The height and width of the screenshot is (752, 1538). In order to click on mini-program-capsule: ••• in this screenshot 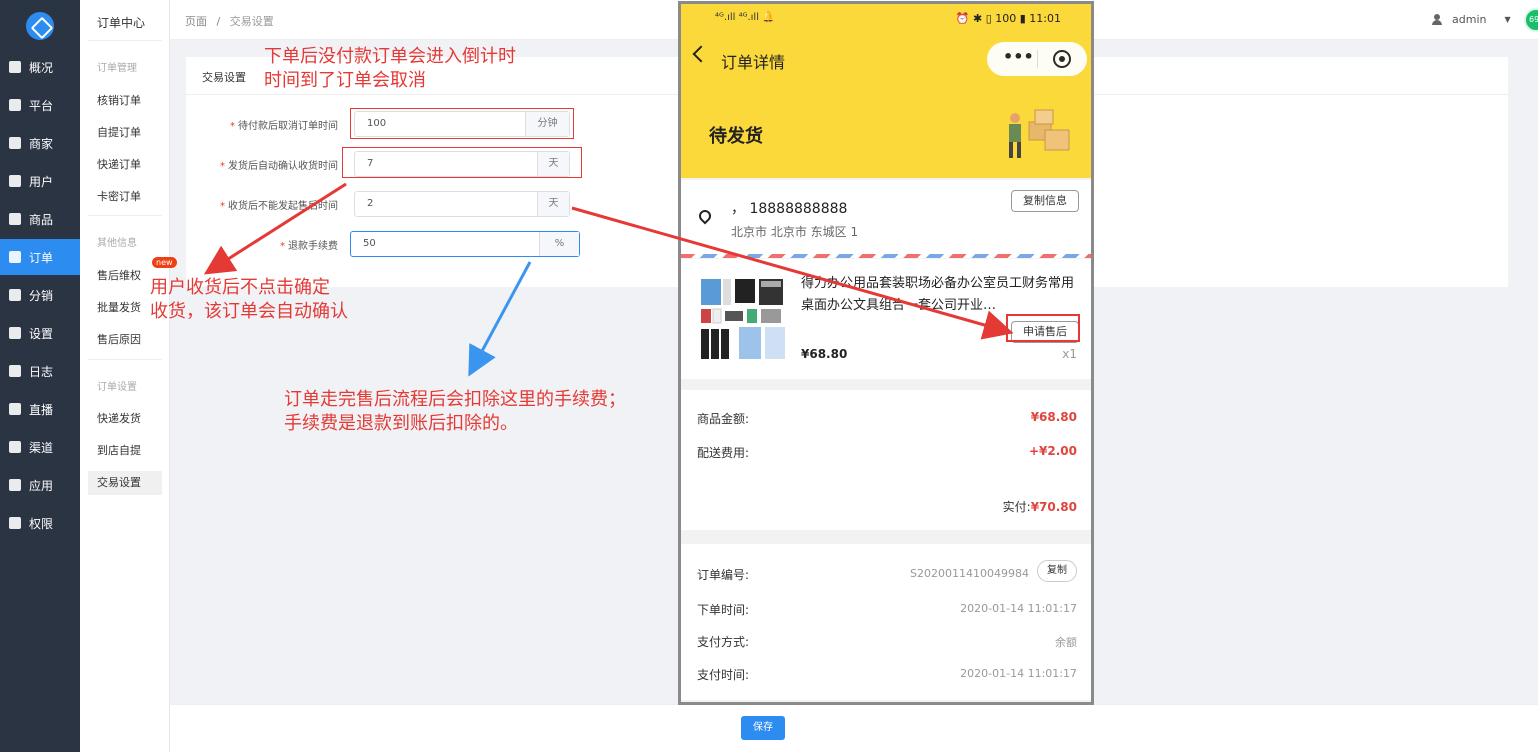, I will do `click(1037, 59)`.